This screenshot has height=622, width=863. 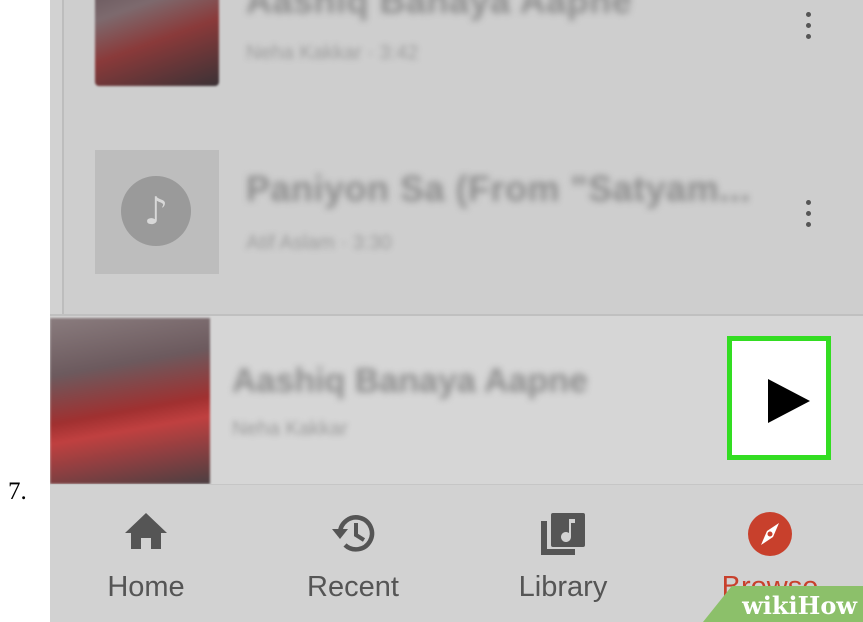 What do you see at coordinates (410, 381) in the screenshot?
I see `now-playing-title: Aashiq Banaya Aapne` at bounding box center [410, 381].